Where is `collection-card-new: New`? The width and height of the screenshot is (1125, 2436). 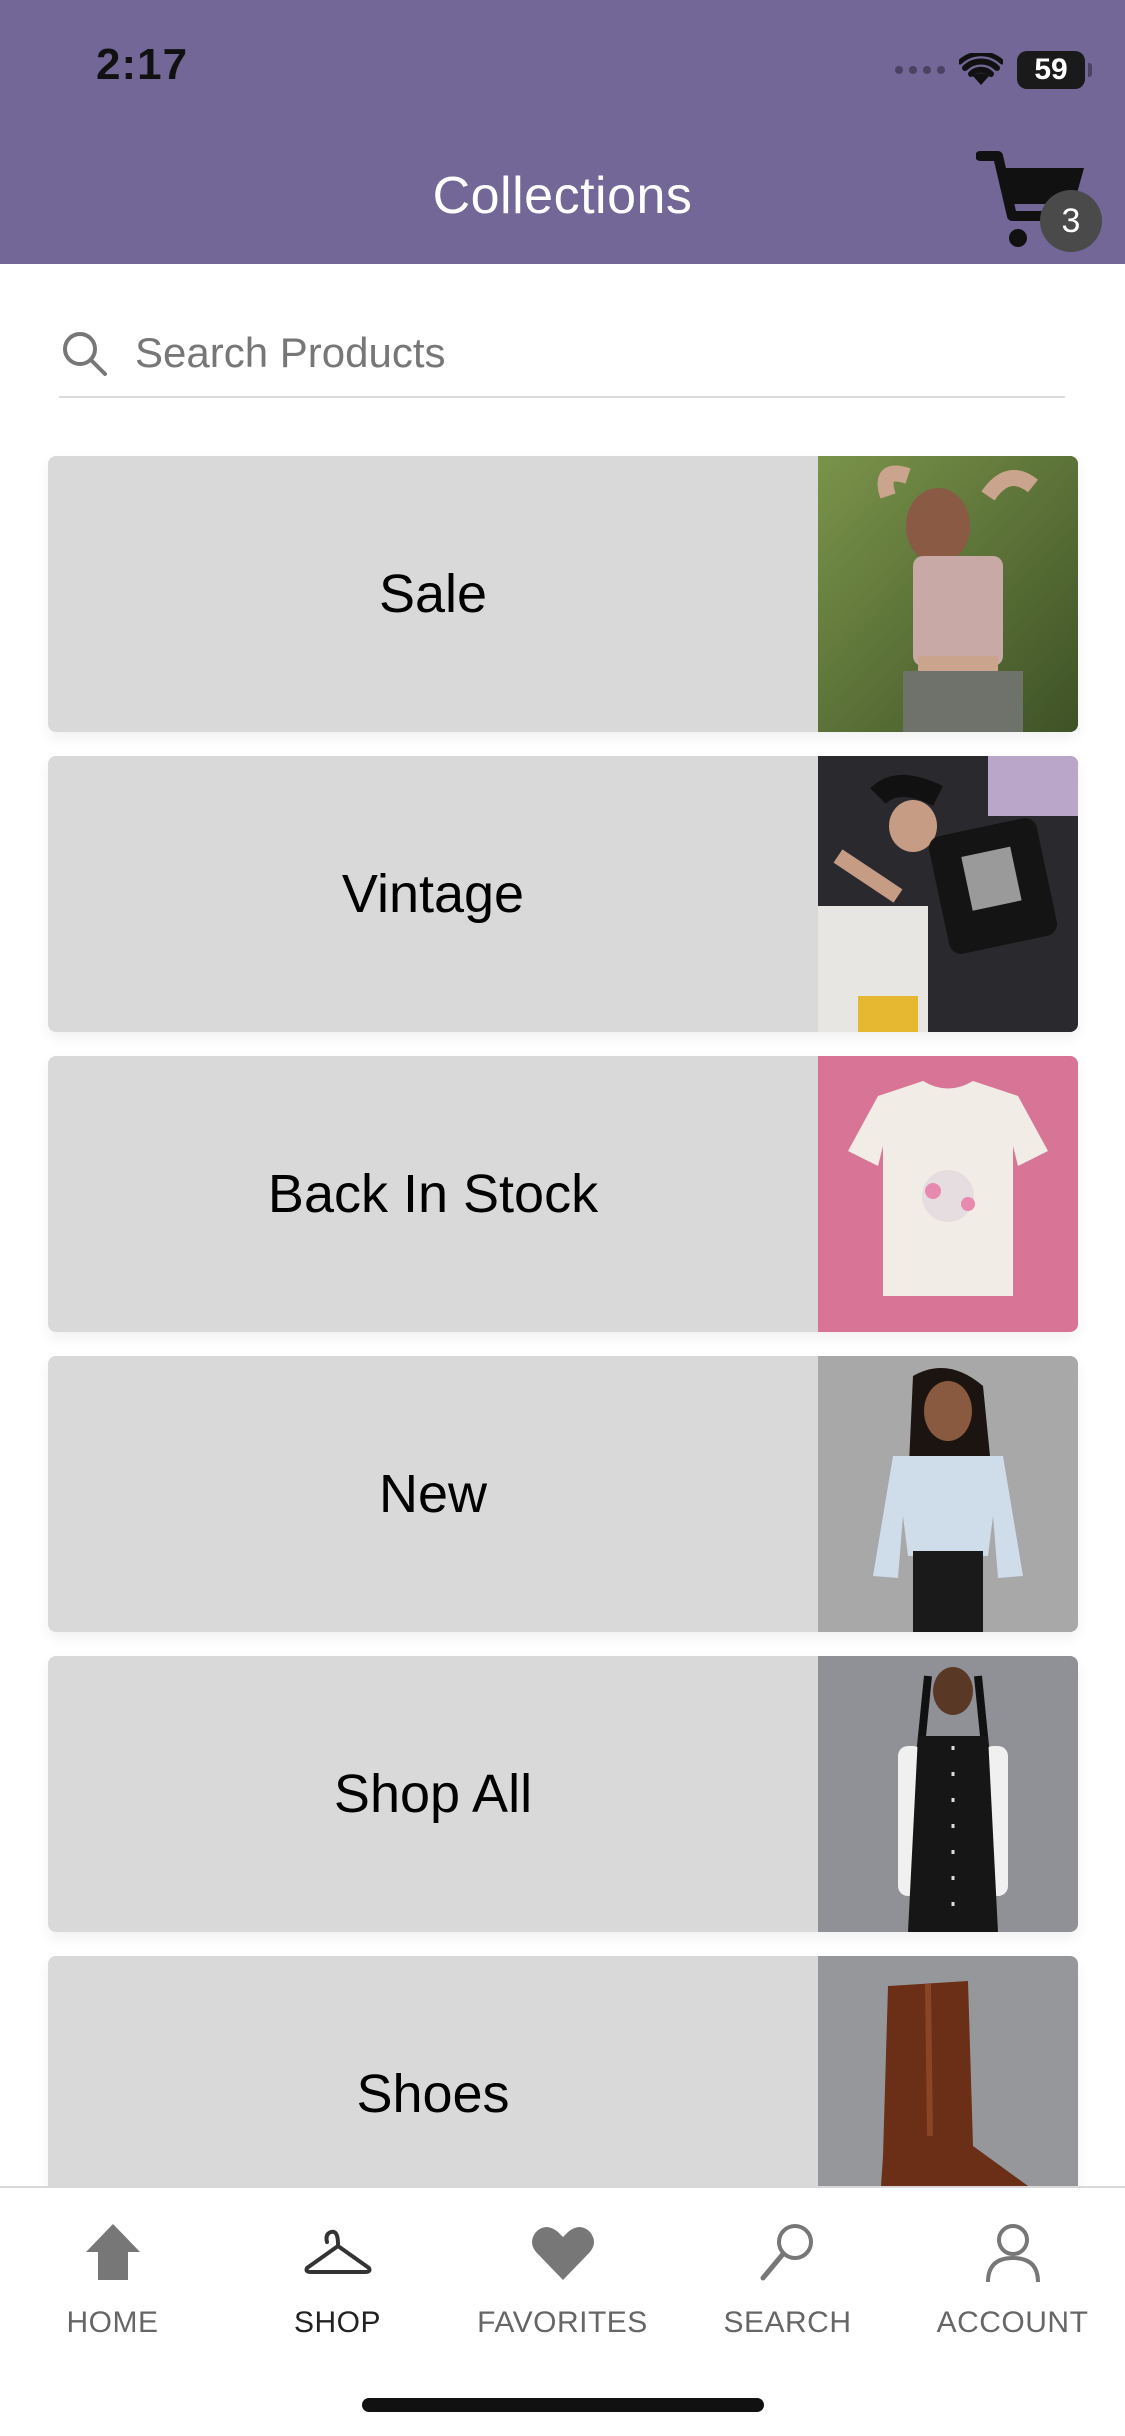
collection-card-new: New is located at coordinates (563, 1494).